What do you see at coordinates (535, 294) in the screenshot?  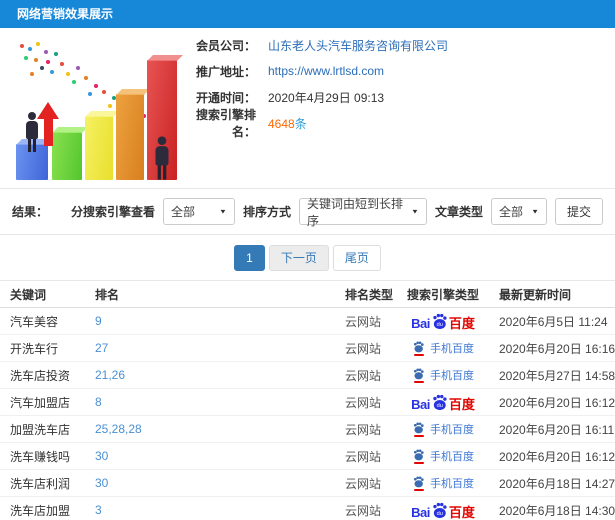 I see `col-header-time: 最新更新时间` at bounding box center [535, 294].